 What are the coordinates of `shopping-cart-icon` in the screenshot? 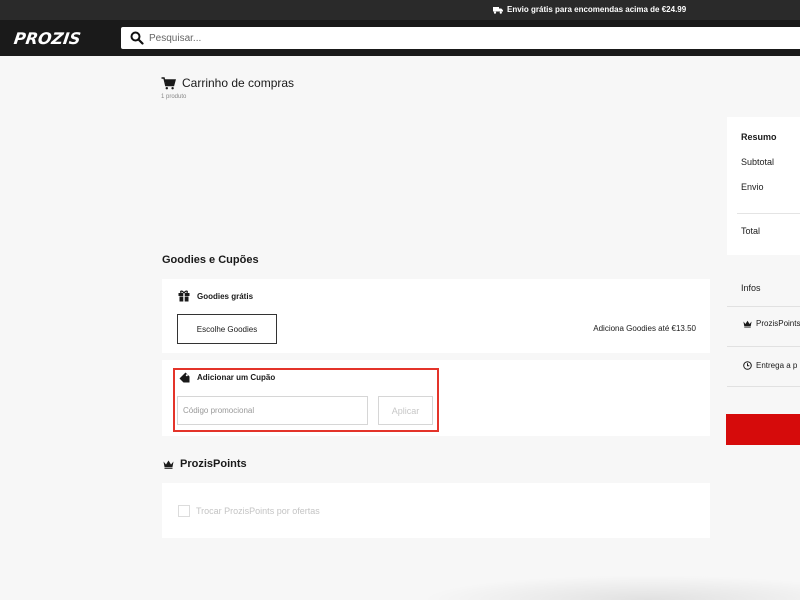 It's located at (168, 82).